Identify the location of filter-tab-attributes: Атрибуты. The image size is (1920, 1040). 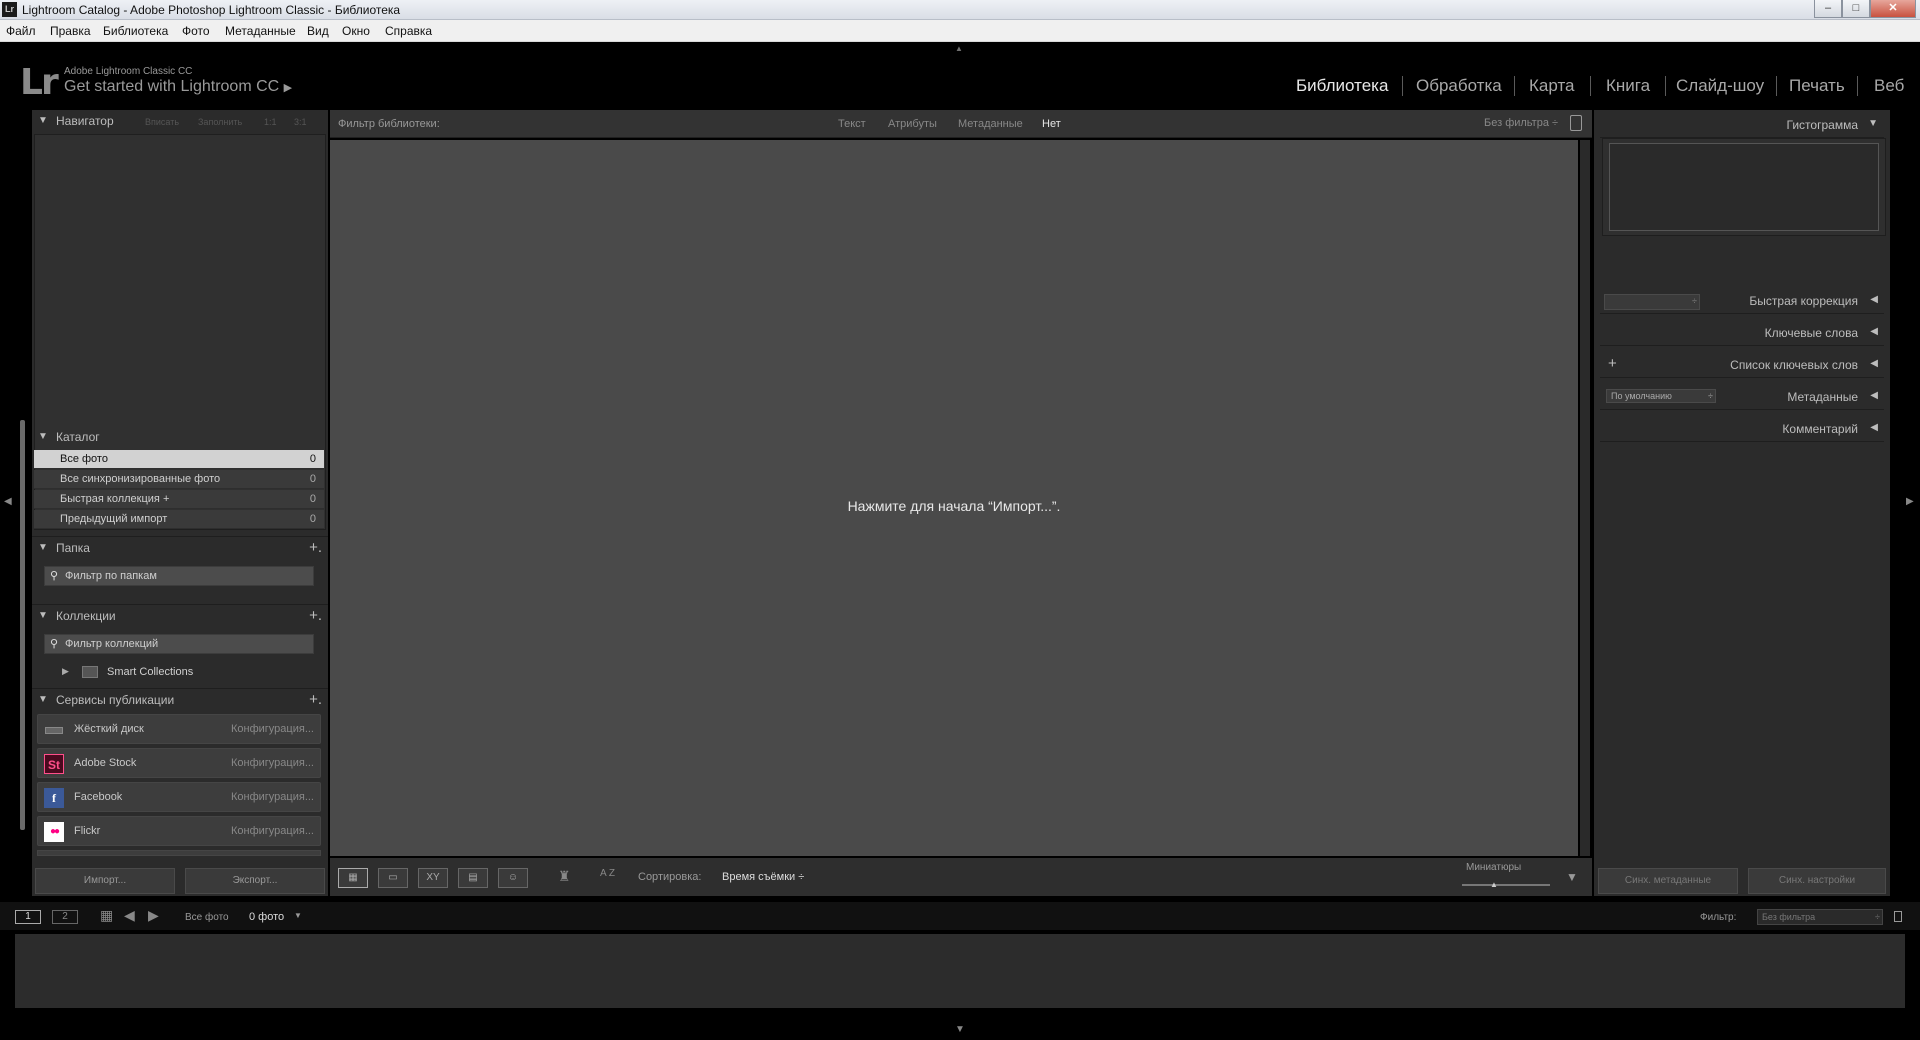
(912, 124).